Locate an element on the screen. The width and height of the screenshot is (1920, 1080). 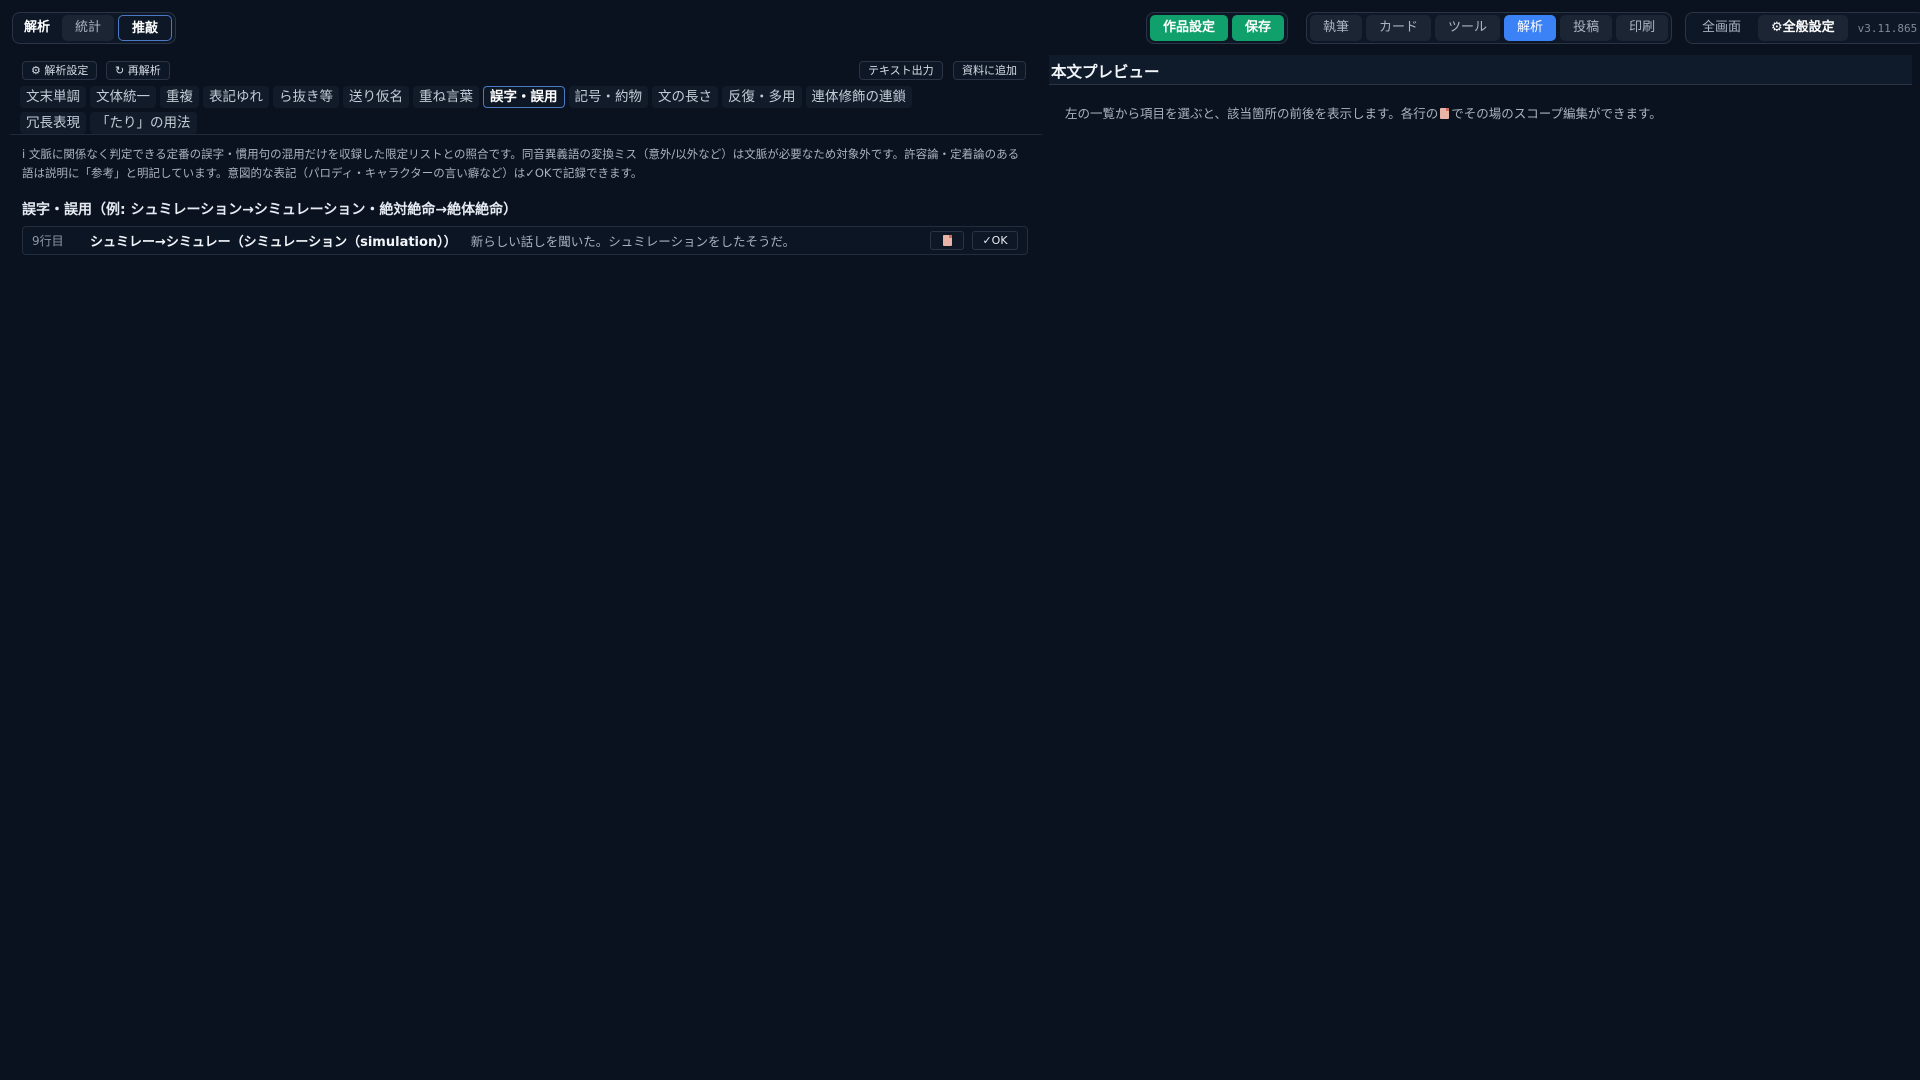
preview-header is located at coordinates (1480, 70).